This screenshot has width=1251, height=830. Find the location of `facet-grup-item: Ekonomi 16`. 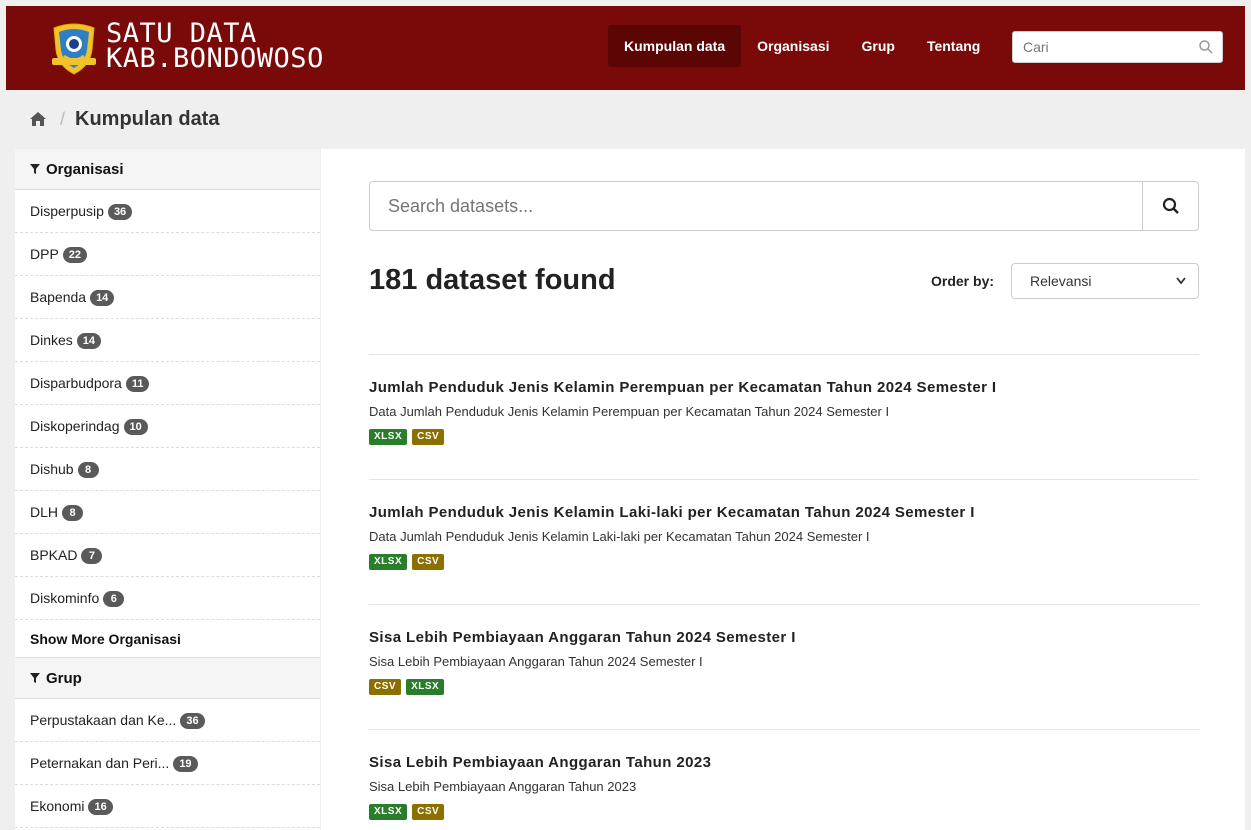

facet-grup-item: Ekonomi 16 is located at coordinates (167, 806).